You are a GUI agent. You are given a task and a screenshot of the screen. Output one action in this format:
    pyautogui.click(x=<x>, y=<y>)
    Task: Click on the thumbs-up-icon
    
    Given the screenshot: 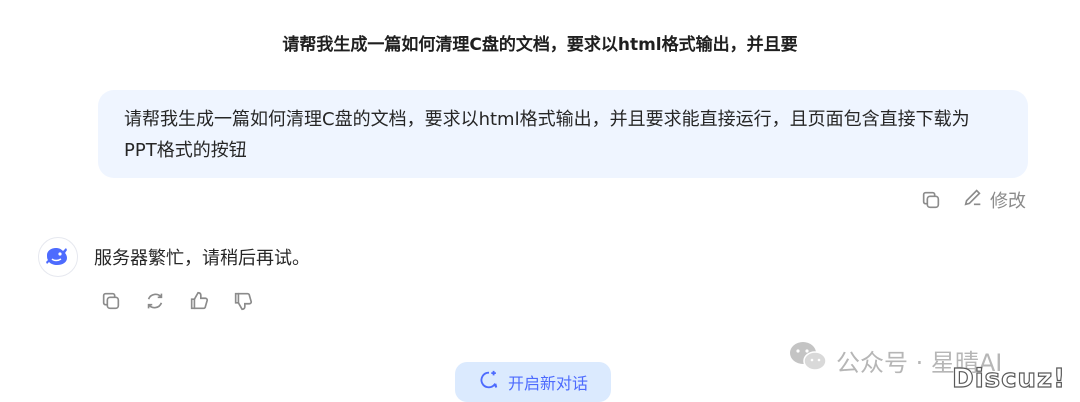 What is the action you would take?
    pyautogui.click(x=199, y=301)
    